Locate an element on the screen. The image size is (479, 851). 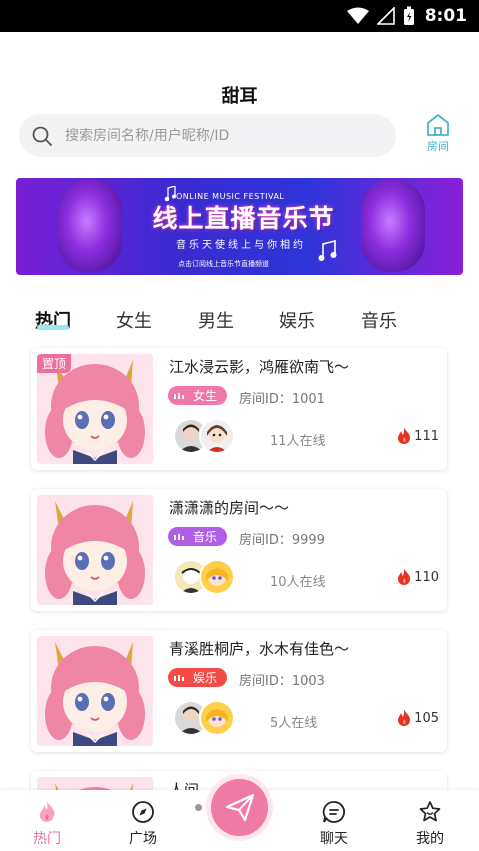
search-bar is located at coordinates (207, 135).